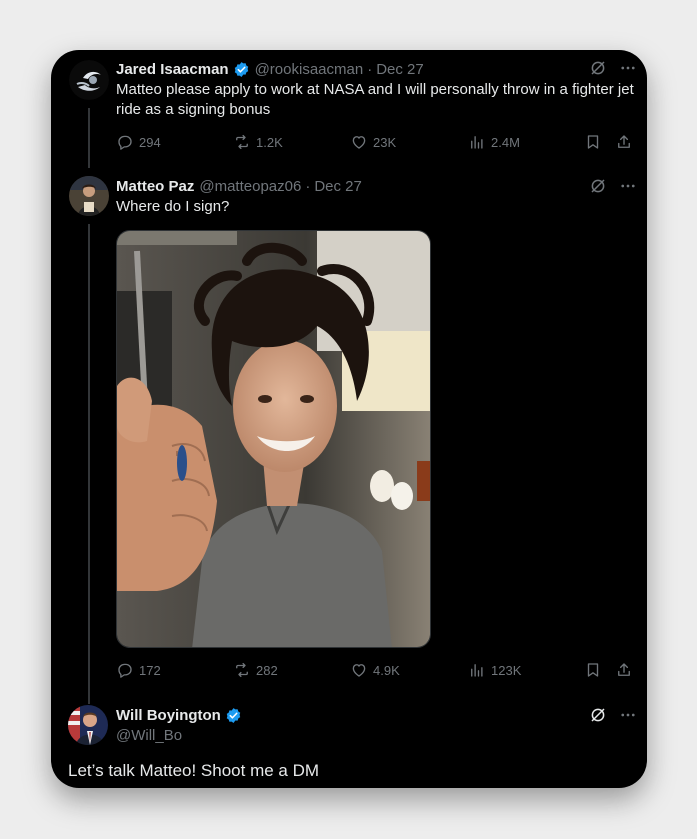  I want to click on repost-count: 282, so click(267, 670).